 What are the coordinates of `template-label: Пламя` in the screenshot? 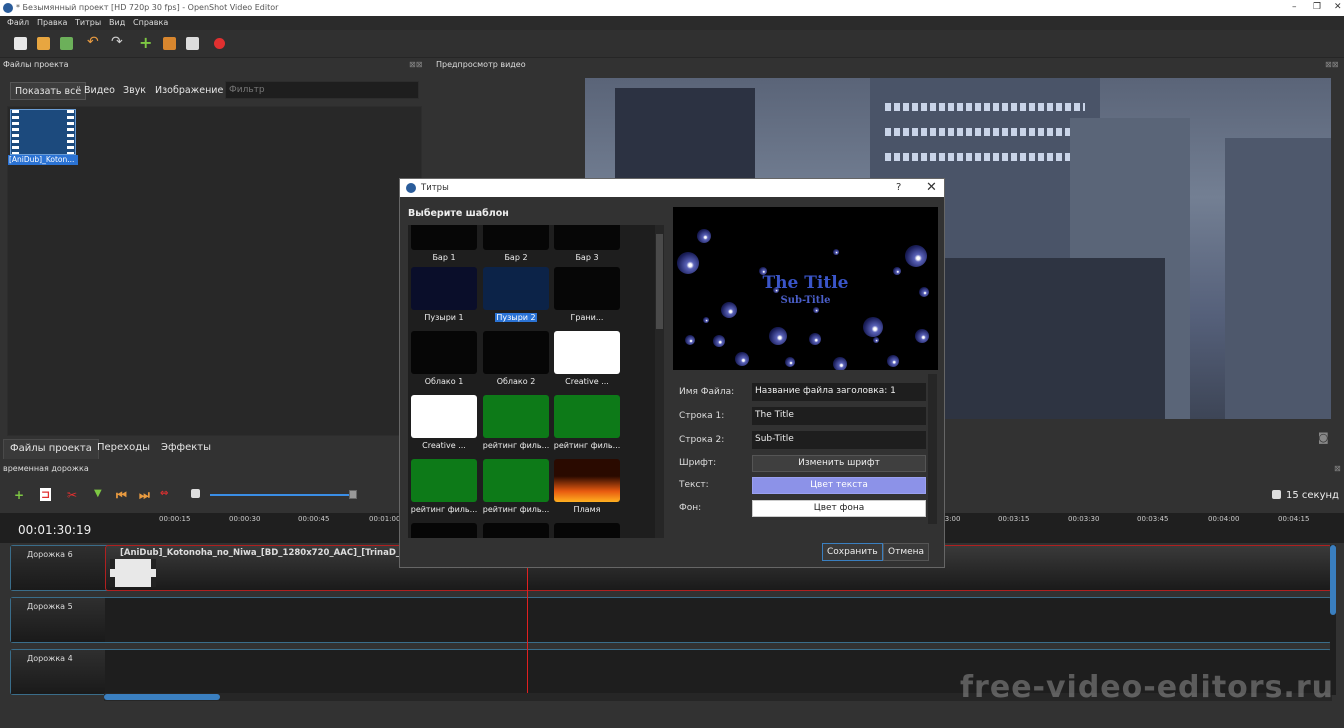 It's located at (587, 509).